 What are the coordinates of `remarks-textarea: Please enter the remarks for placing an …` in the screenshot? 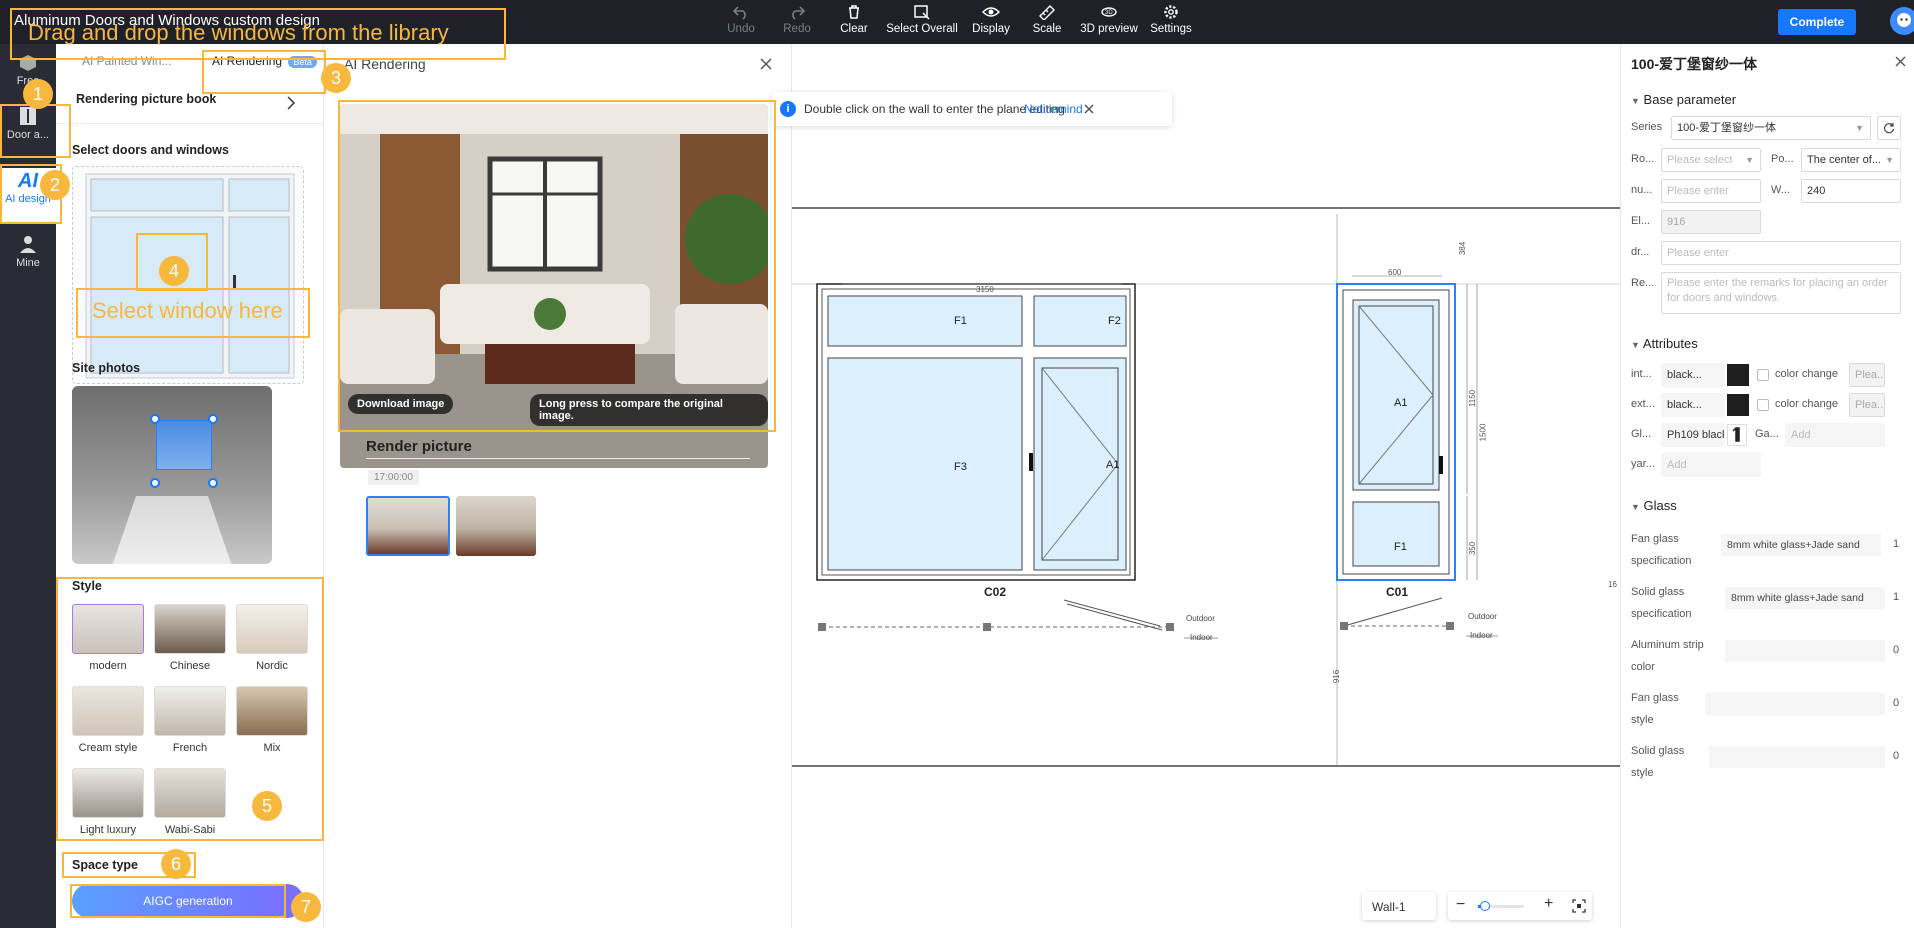 It's located at (1781, 293).